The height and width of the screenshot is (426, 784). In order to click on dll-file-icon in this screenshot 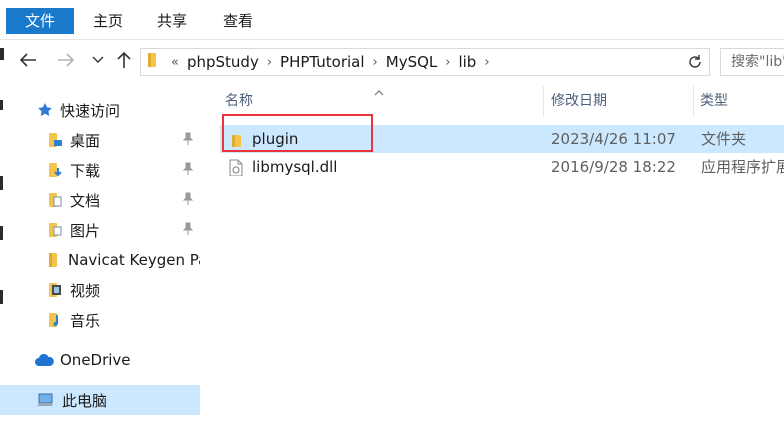, I will do `click(236, 167)`.